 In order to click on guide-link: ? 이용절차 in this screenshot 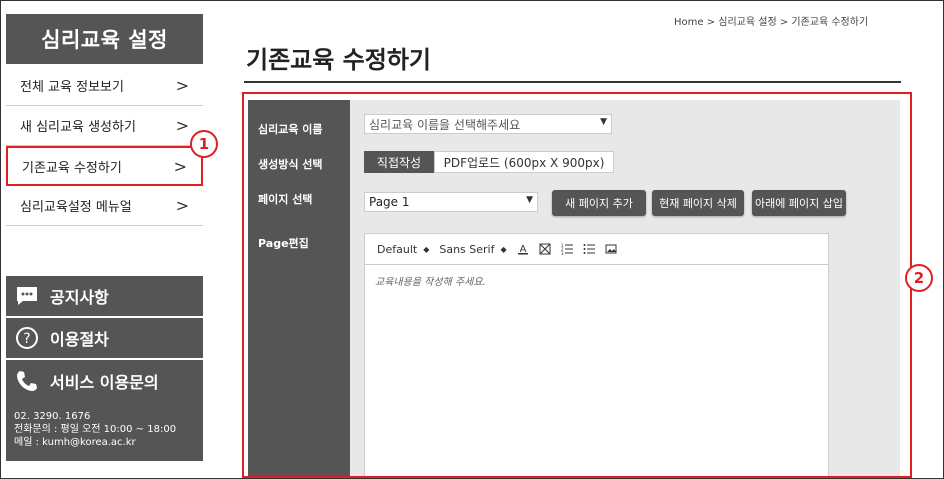, I will do `click(104, 338)`.